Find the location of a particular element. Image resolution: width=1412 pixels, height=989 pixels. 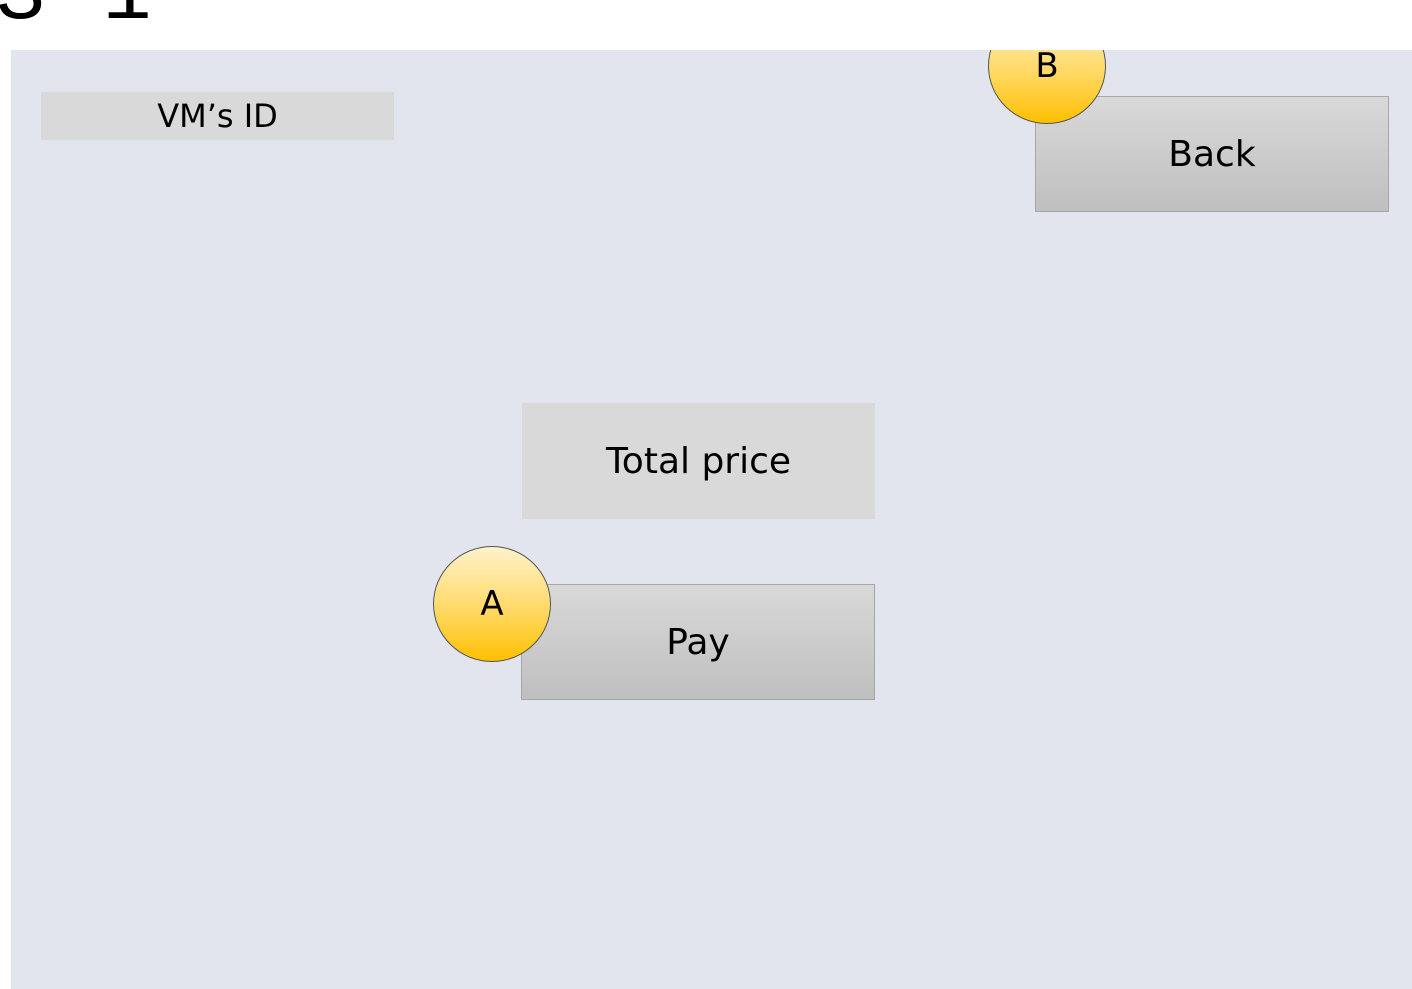

page-heading: S-1 is located at coordinates (78, 19).